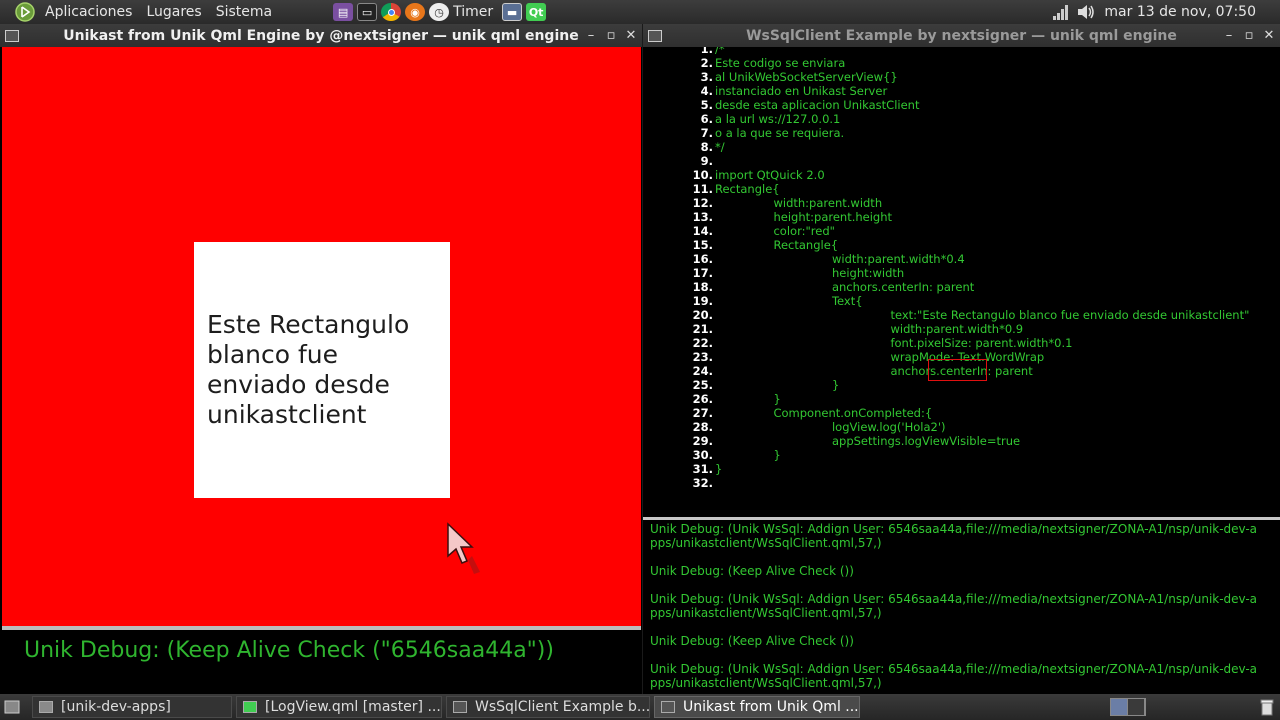 The image size is (1280, 720). I want to click on code-text: width:parent.width, so click(799, 203).